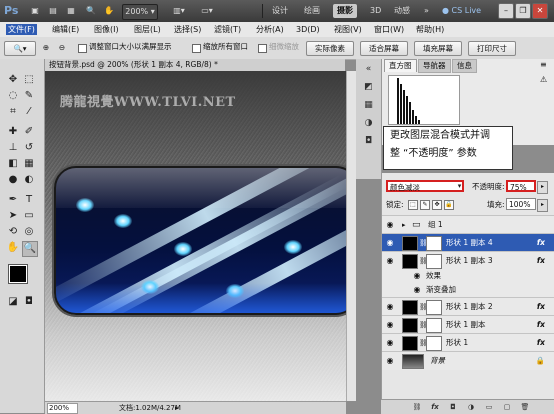 Image resolution: width=554 pixels, height=414 pixels. What do you see at coordinates (468, 360) in the screenshot?
I see `background-layer-row: ◉ 背景 🔒` at bounding box center [468, 360].